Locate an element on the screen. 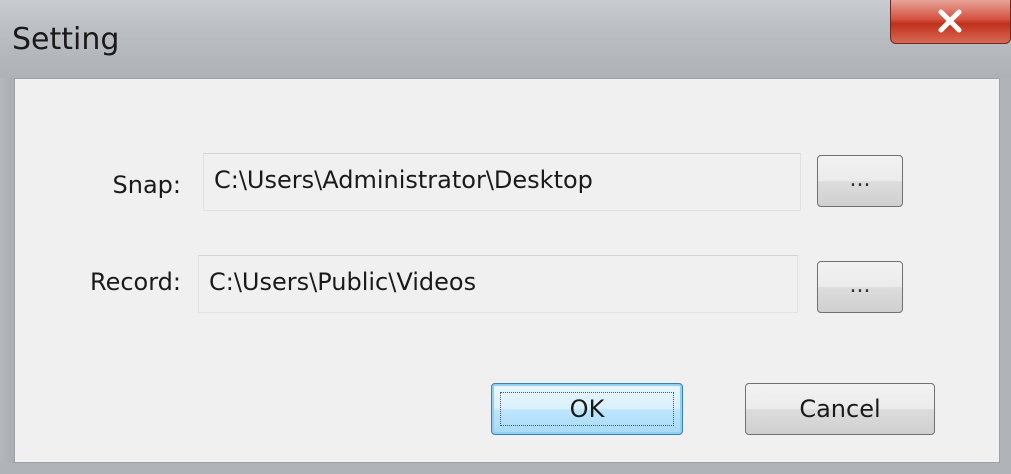 Image resolution: width=1011 pixels, height=474 pixels. snap-path-field: C:\Users\Administrator\Desktop is located at coordinates (502, 182).